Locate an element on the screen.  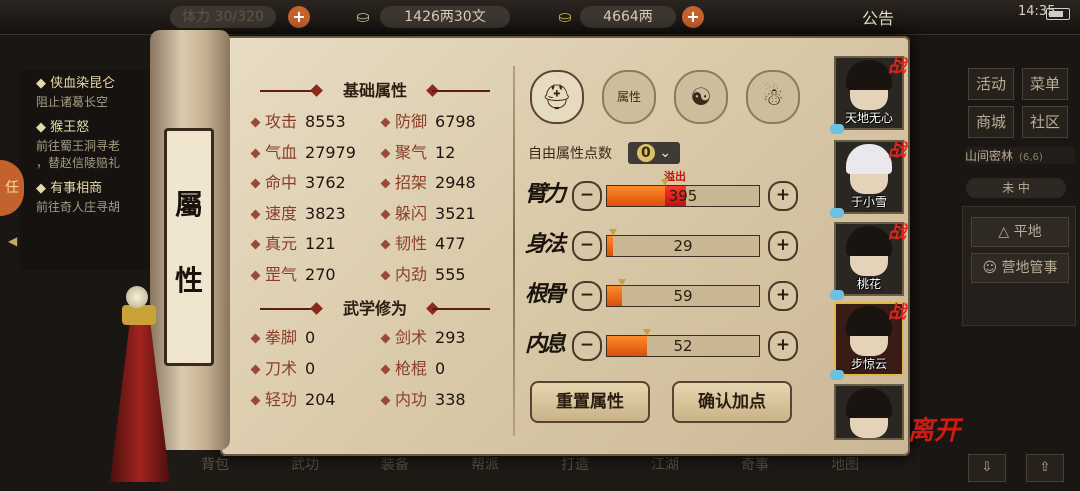
dock-item: 江湖 is located at coordinates (665, 471).